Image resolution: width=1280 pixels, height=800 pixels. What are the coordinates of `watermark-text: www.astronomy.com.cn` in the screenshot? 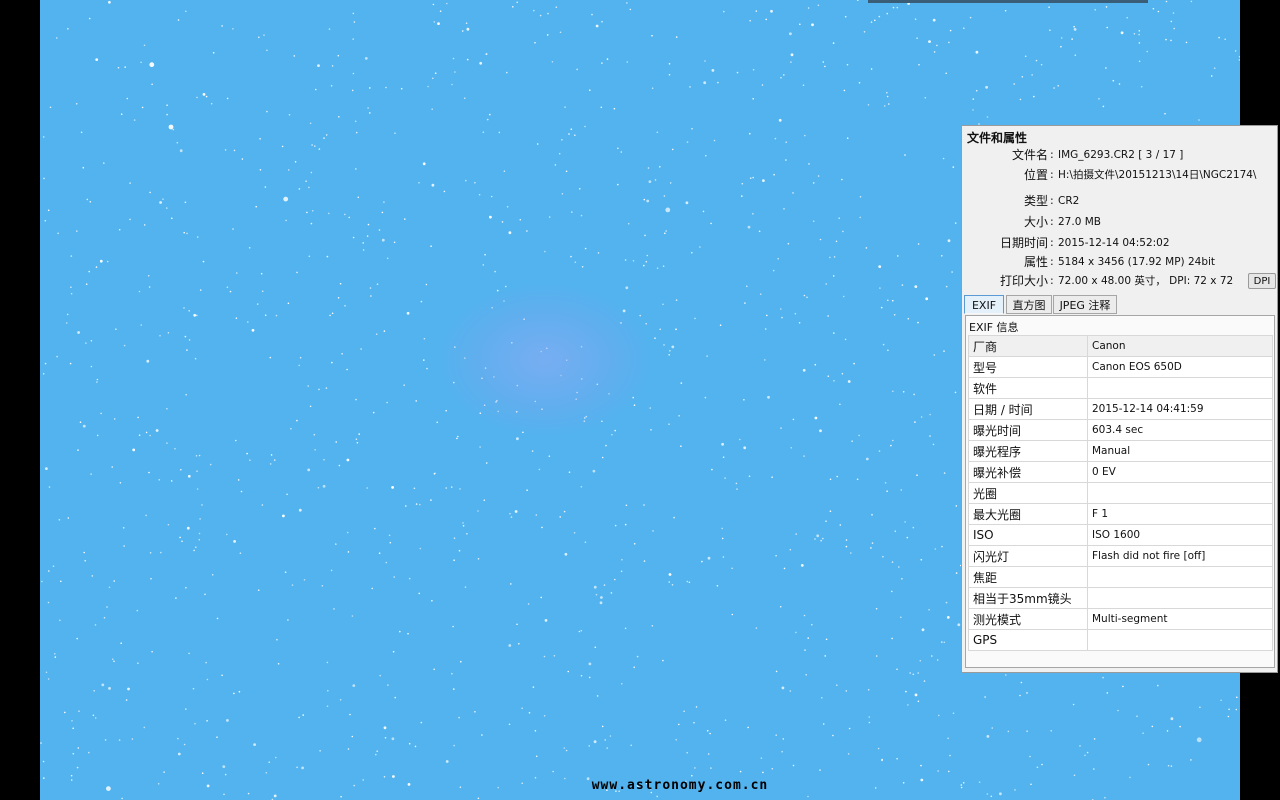 It's located at (680, 785).